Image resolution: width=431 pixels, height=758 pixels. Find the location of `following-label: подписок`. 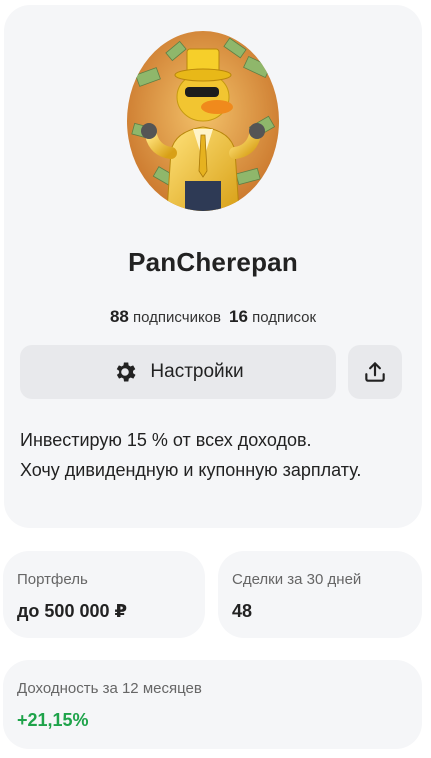

following-label: подписок is located at coordinates (284, 317).